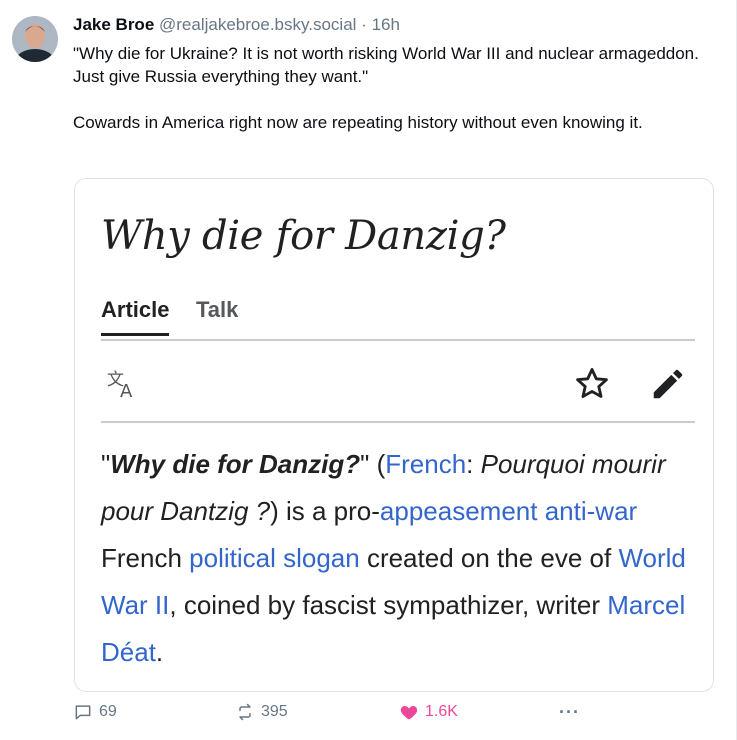 This screenshot has width=737, height=740. Describe the element at coordinates (388, 605) in the screenshot. I see `text-fragment: , coined by fascist sympathizer, writer` at that location.